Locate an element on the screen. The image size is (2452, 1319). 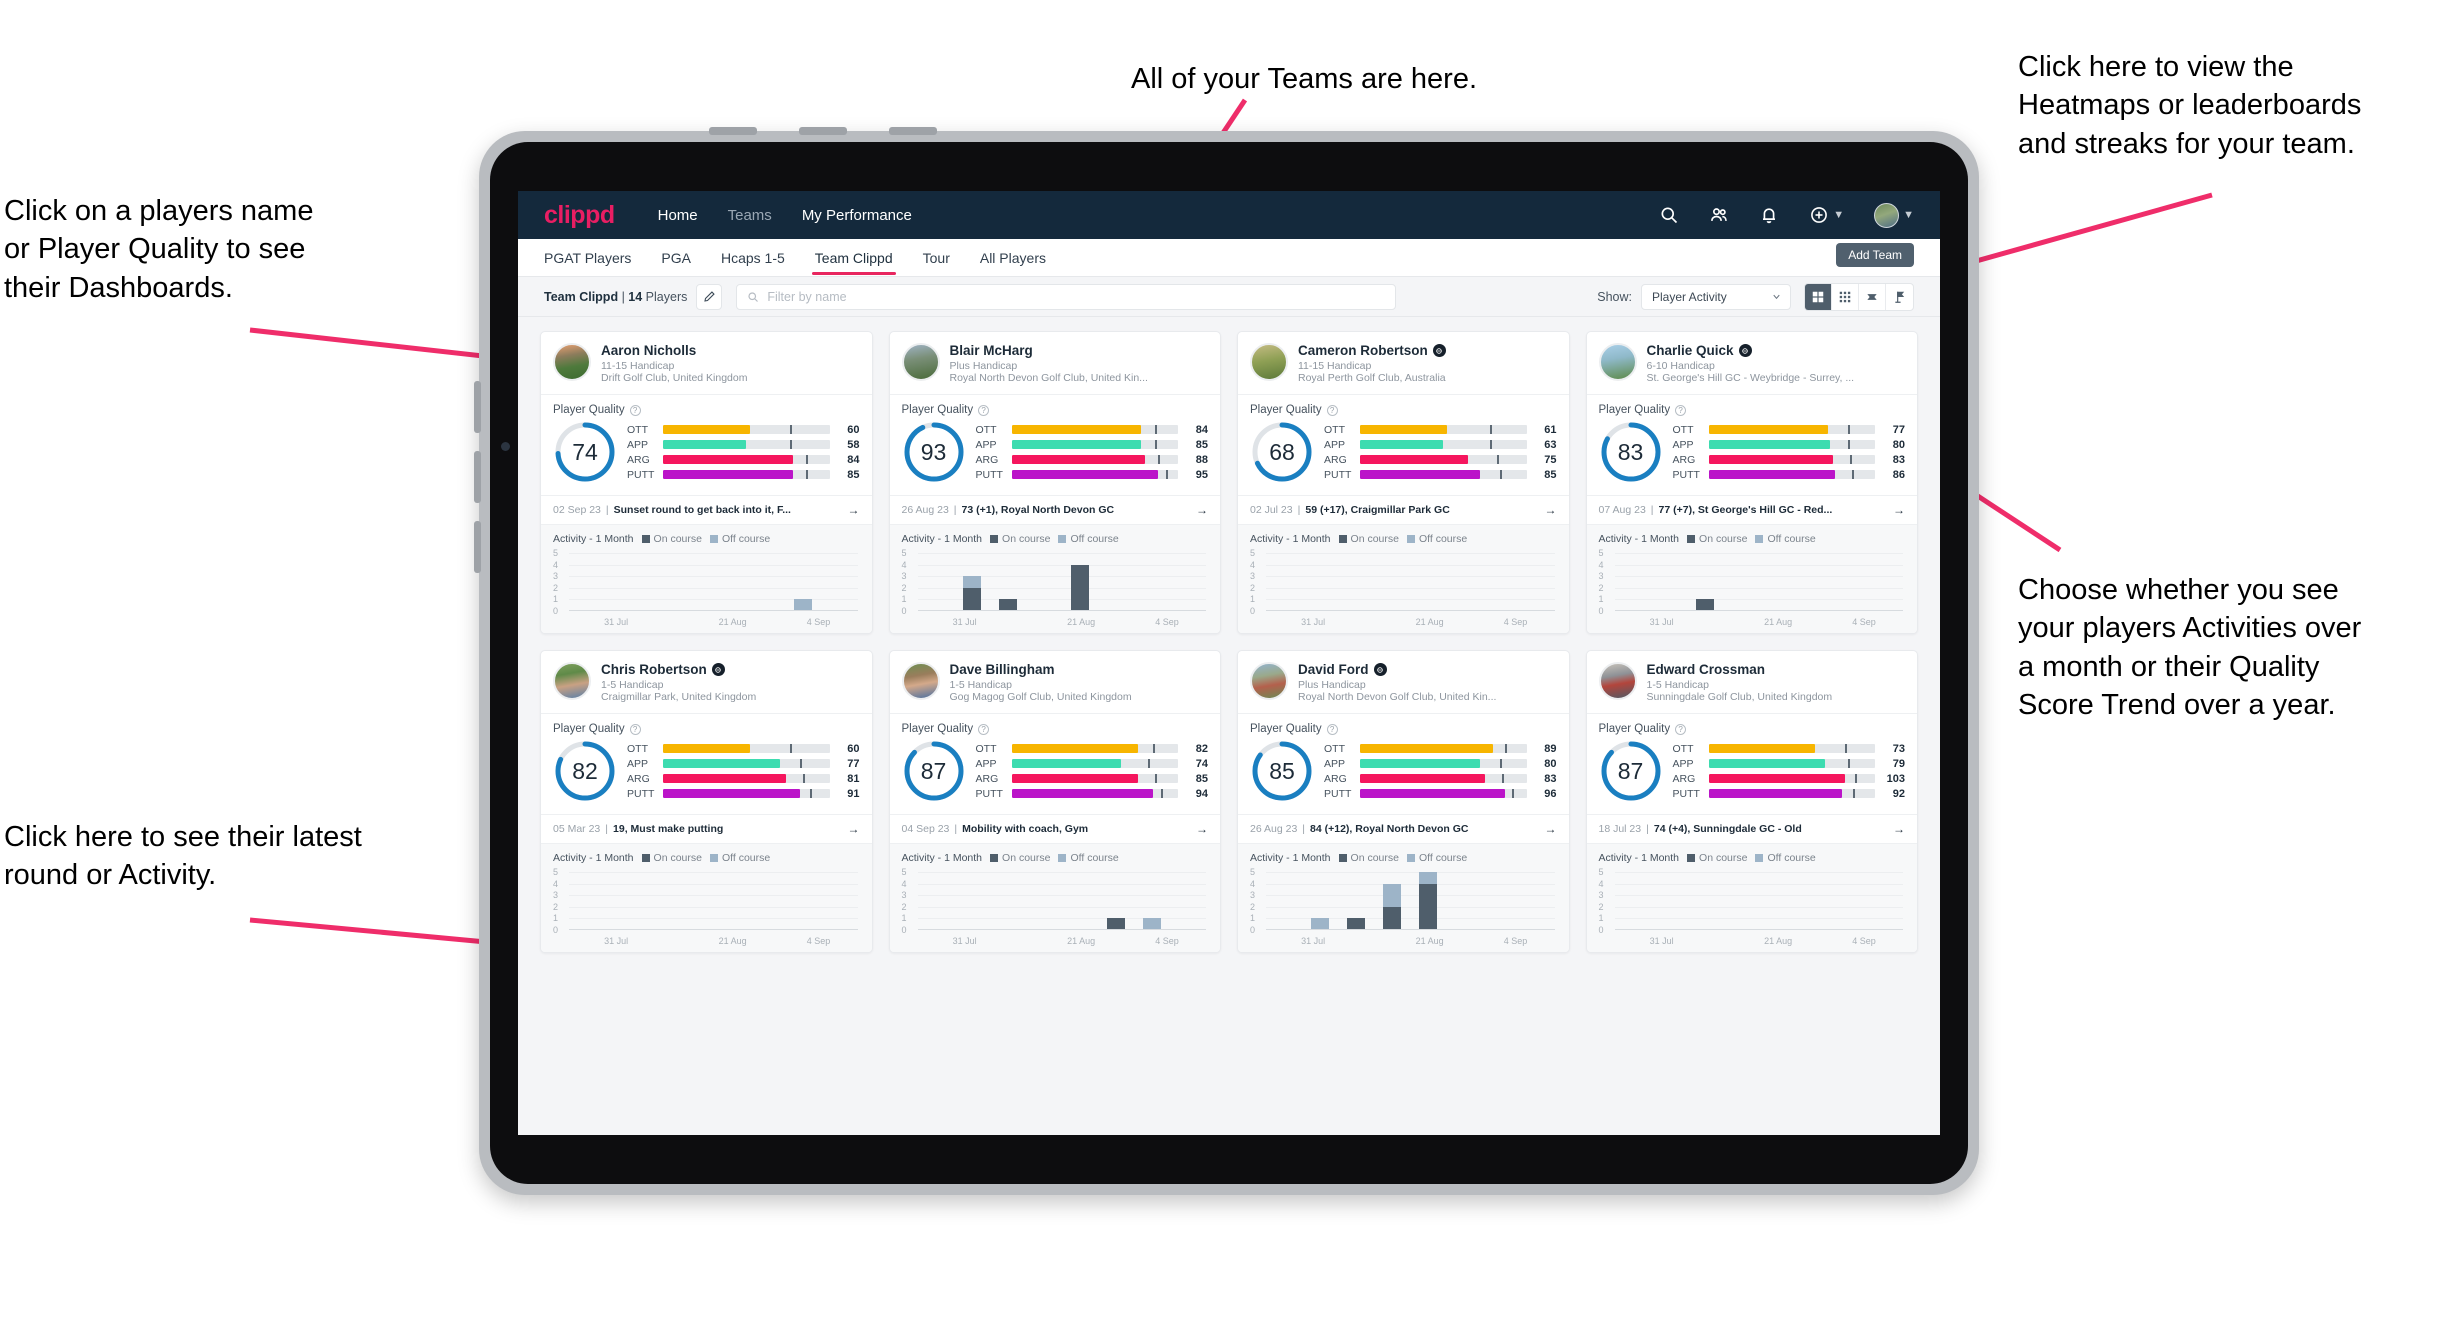
player-quality-section: Player Quality? 87 OTT 82 APP 74 ARG 85 PUTT 94 is located at coordinates (1054, 763).